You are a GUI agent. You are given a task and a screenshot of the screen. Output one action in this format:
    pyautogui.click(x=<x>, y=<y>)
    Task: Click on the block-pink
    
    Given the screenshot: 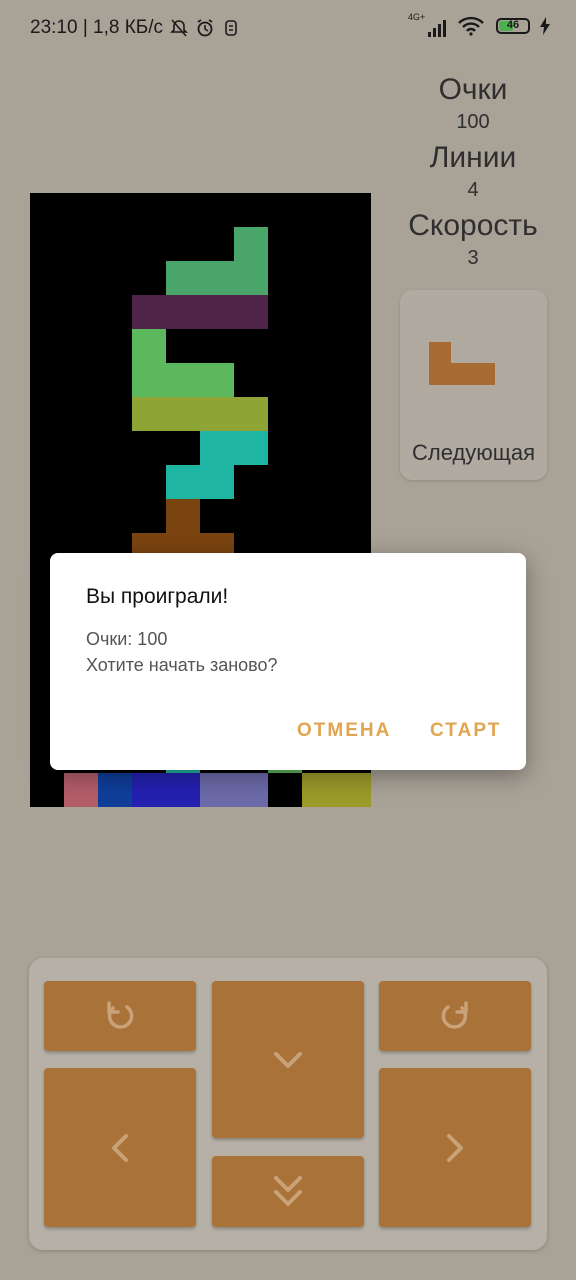 What is the action you would take?
    pyautogui.click(x=81, y=790)
    